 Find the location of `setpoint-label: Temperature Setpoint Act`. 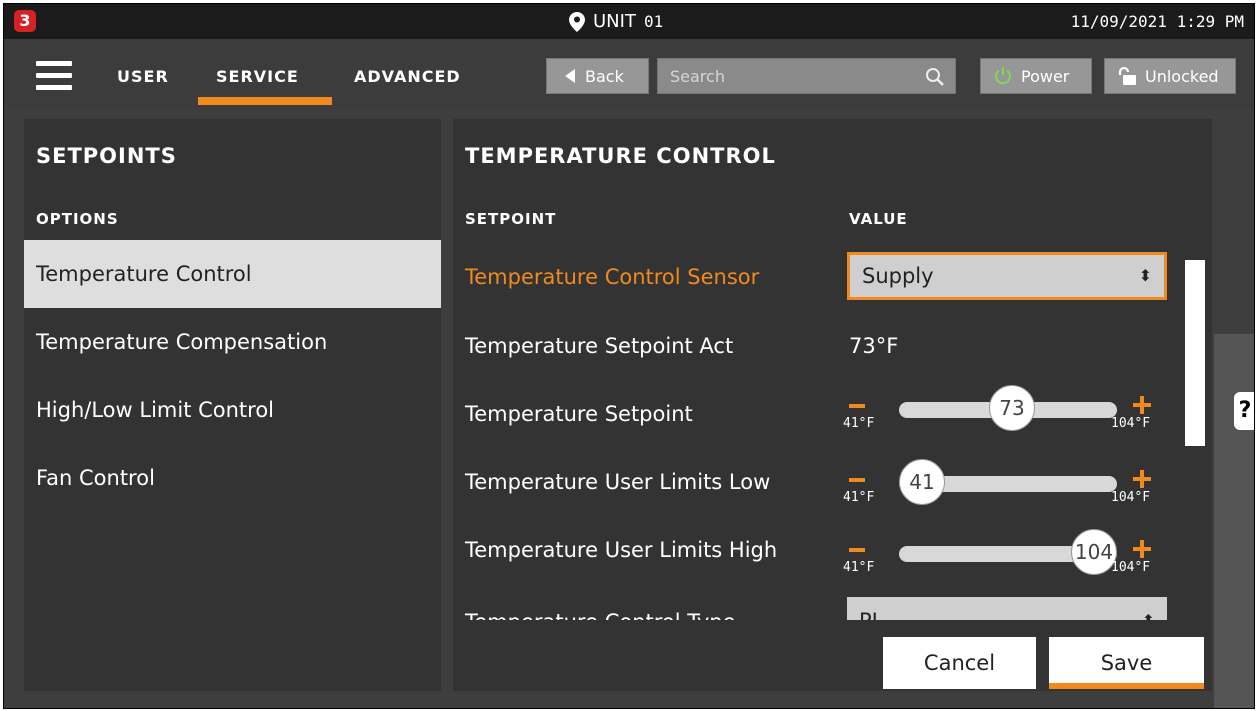

setpoint-label: Temperature Setpoint Act is located at coordinates (599, 346).